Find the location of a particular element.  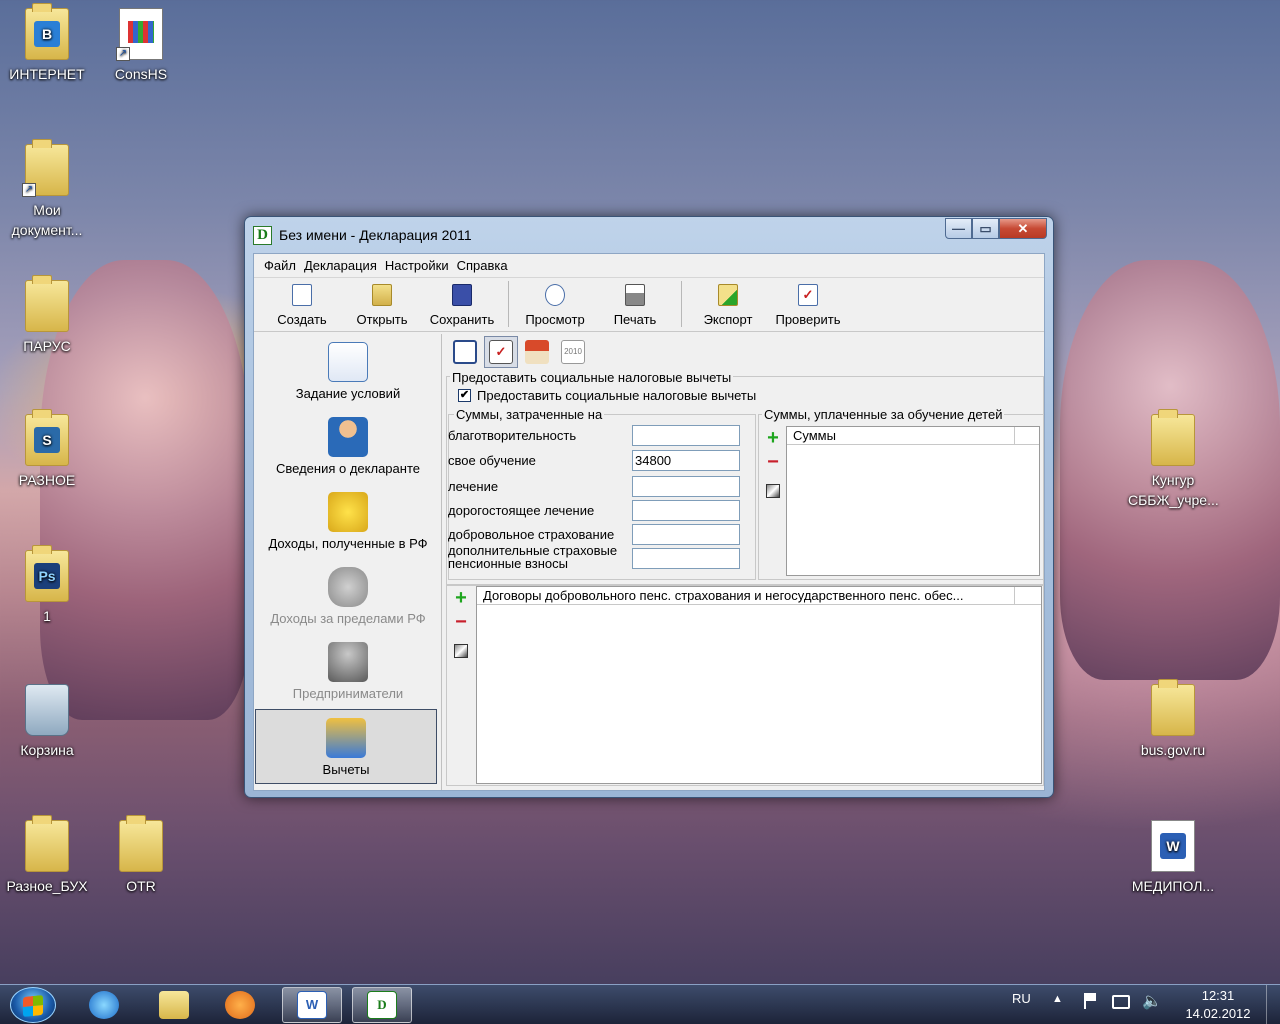

taskbar-app-media-player is located at coordinates (240, 1005).